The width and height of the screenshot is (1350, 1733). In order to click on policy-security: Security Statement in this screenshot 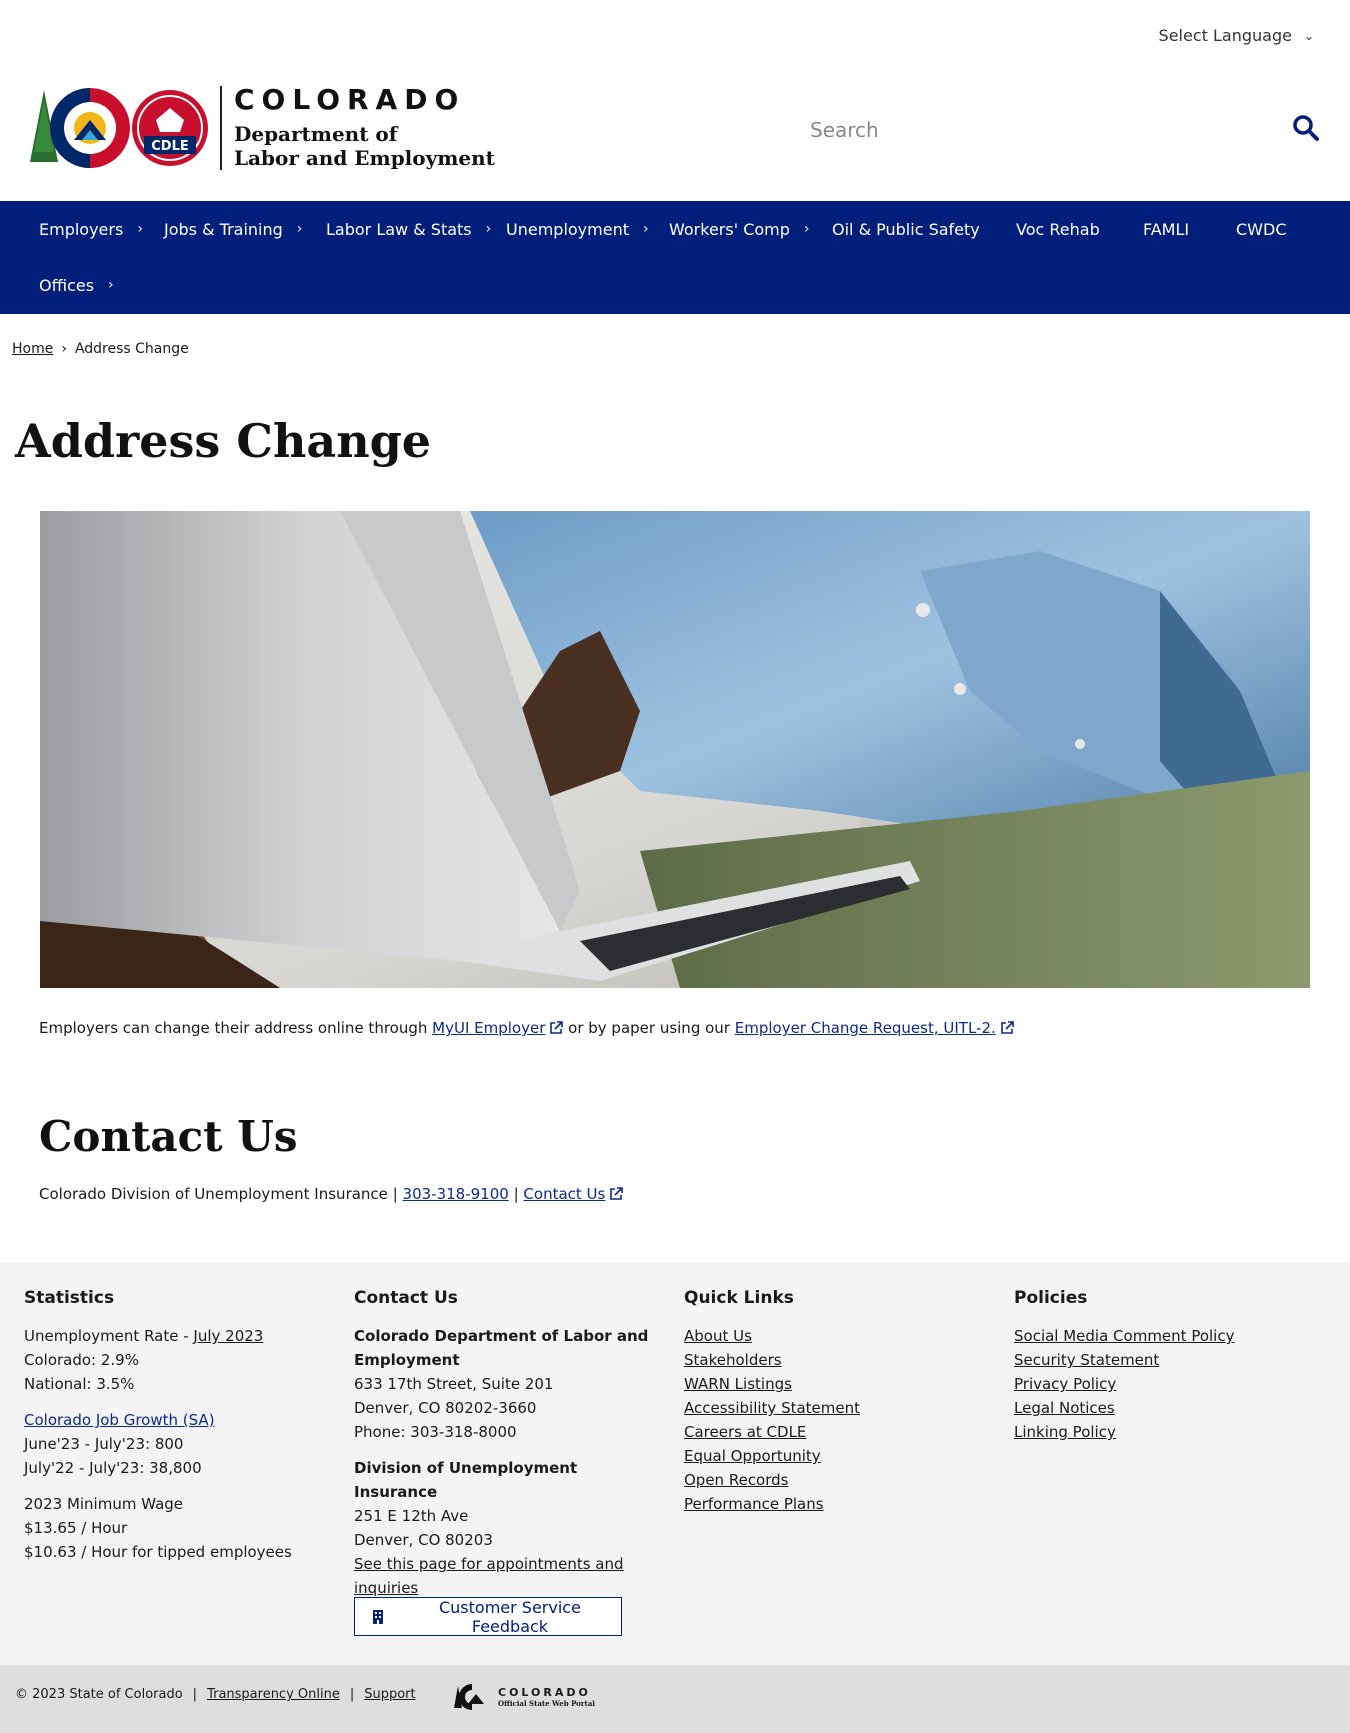, I will do `click(1164, 1360)`.